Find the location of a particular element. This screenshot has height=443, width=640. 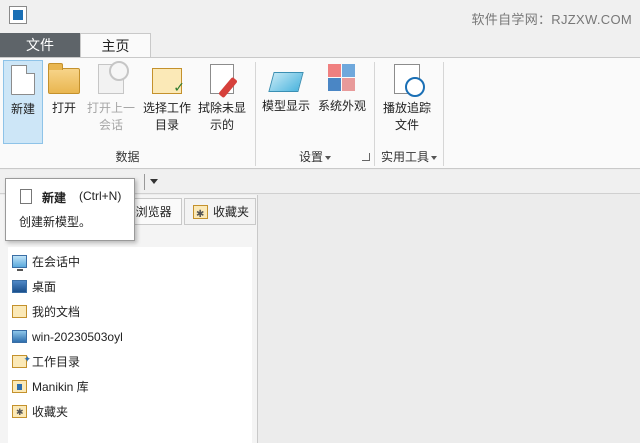

erase-icon is located at coordinates (222, 79).